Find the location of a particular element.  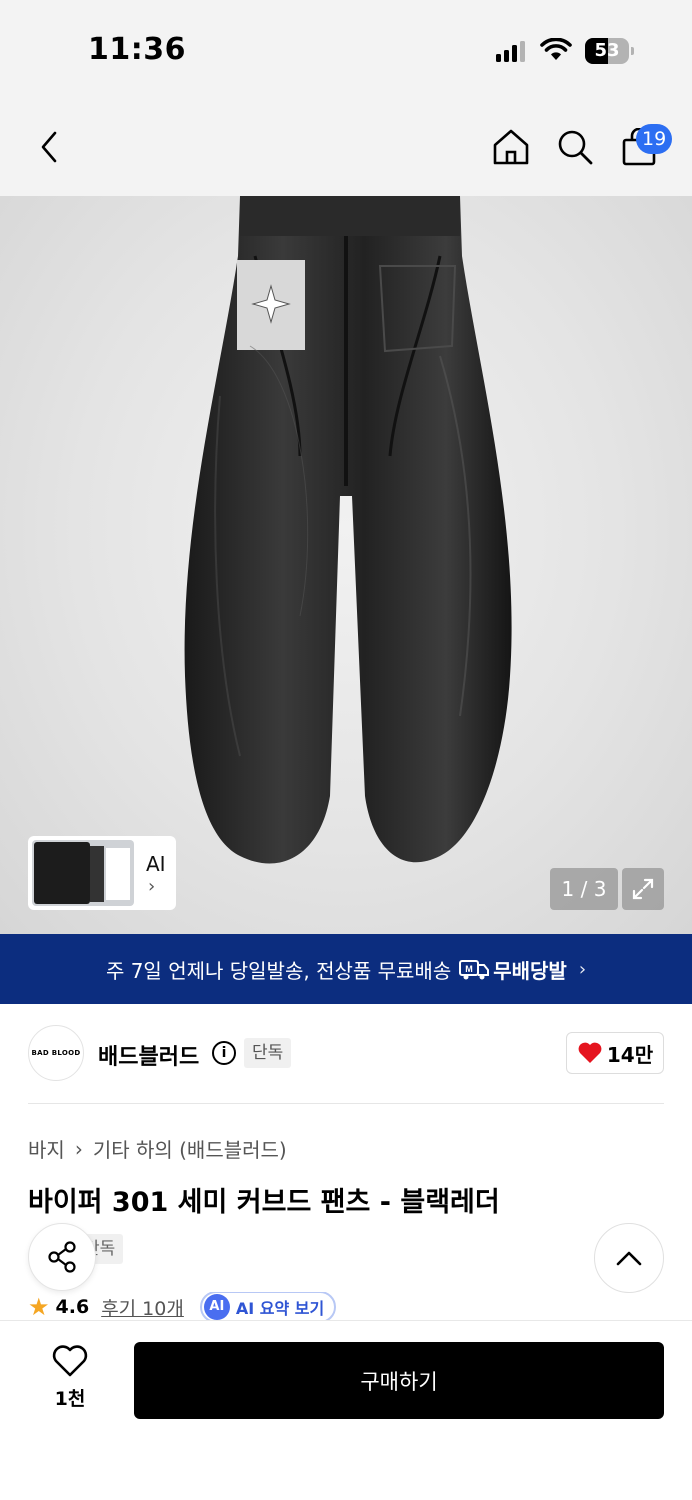

rating-score: 4.6 is located at coordinates (72, 1307).